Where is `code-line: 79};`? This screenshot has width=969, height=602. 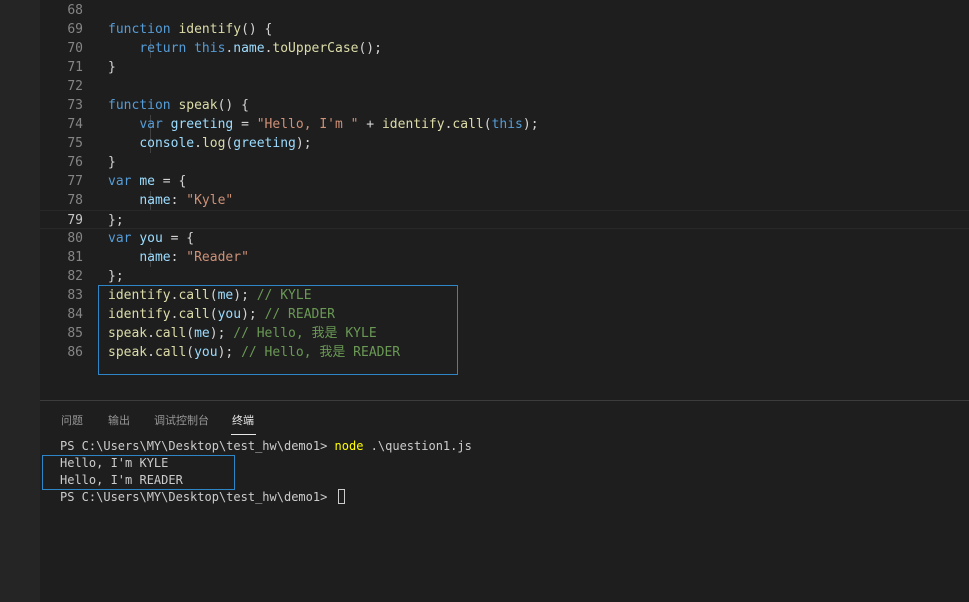 code-line: 79}; is located at coordinates (504, 219).